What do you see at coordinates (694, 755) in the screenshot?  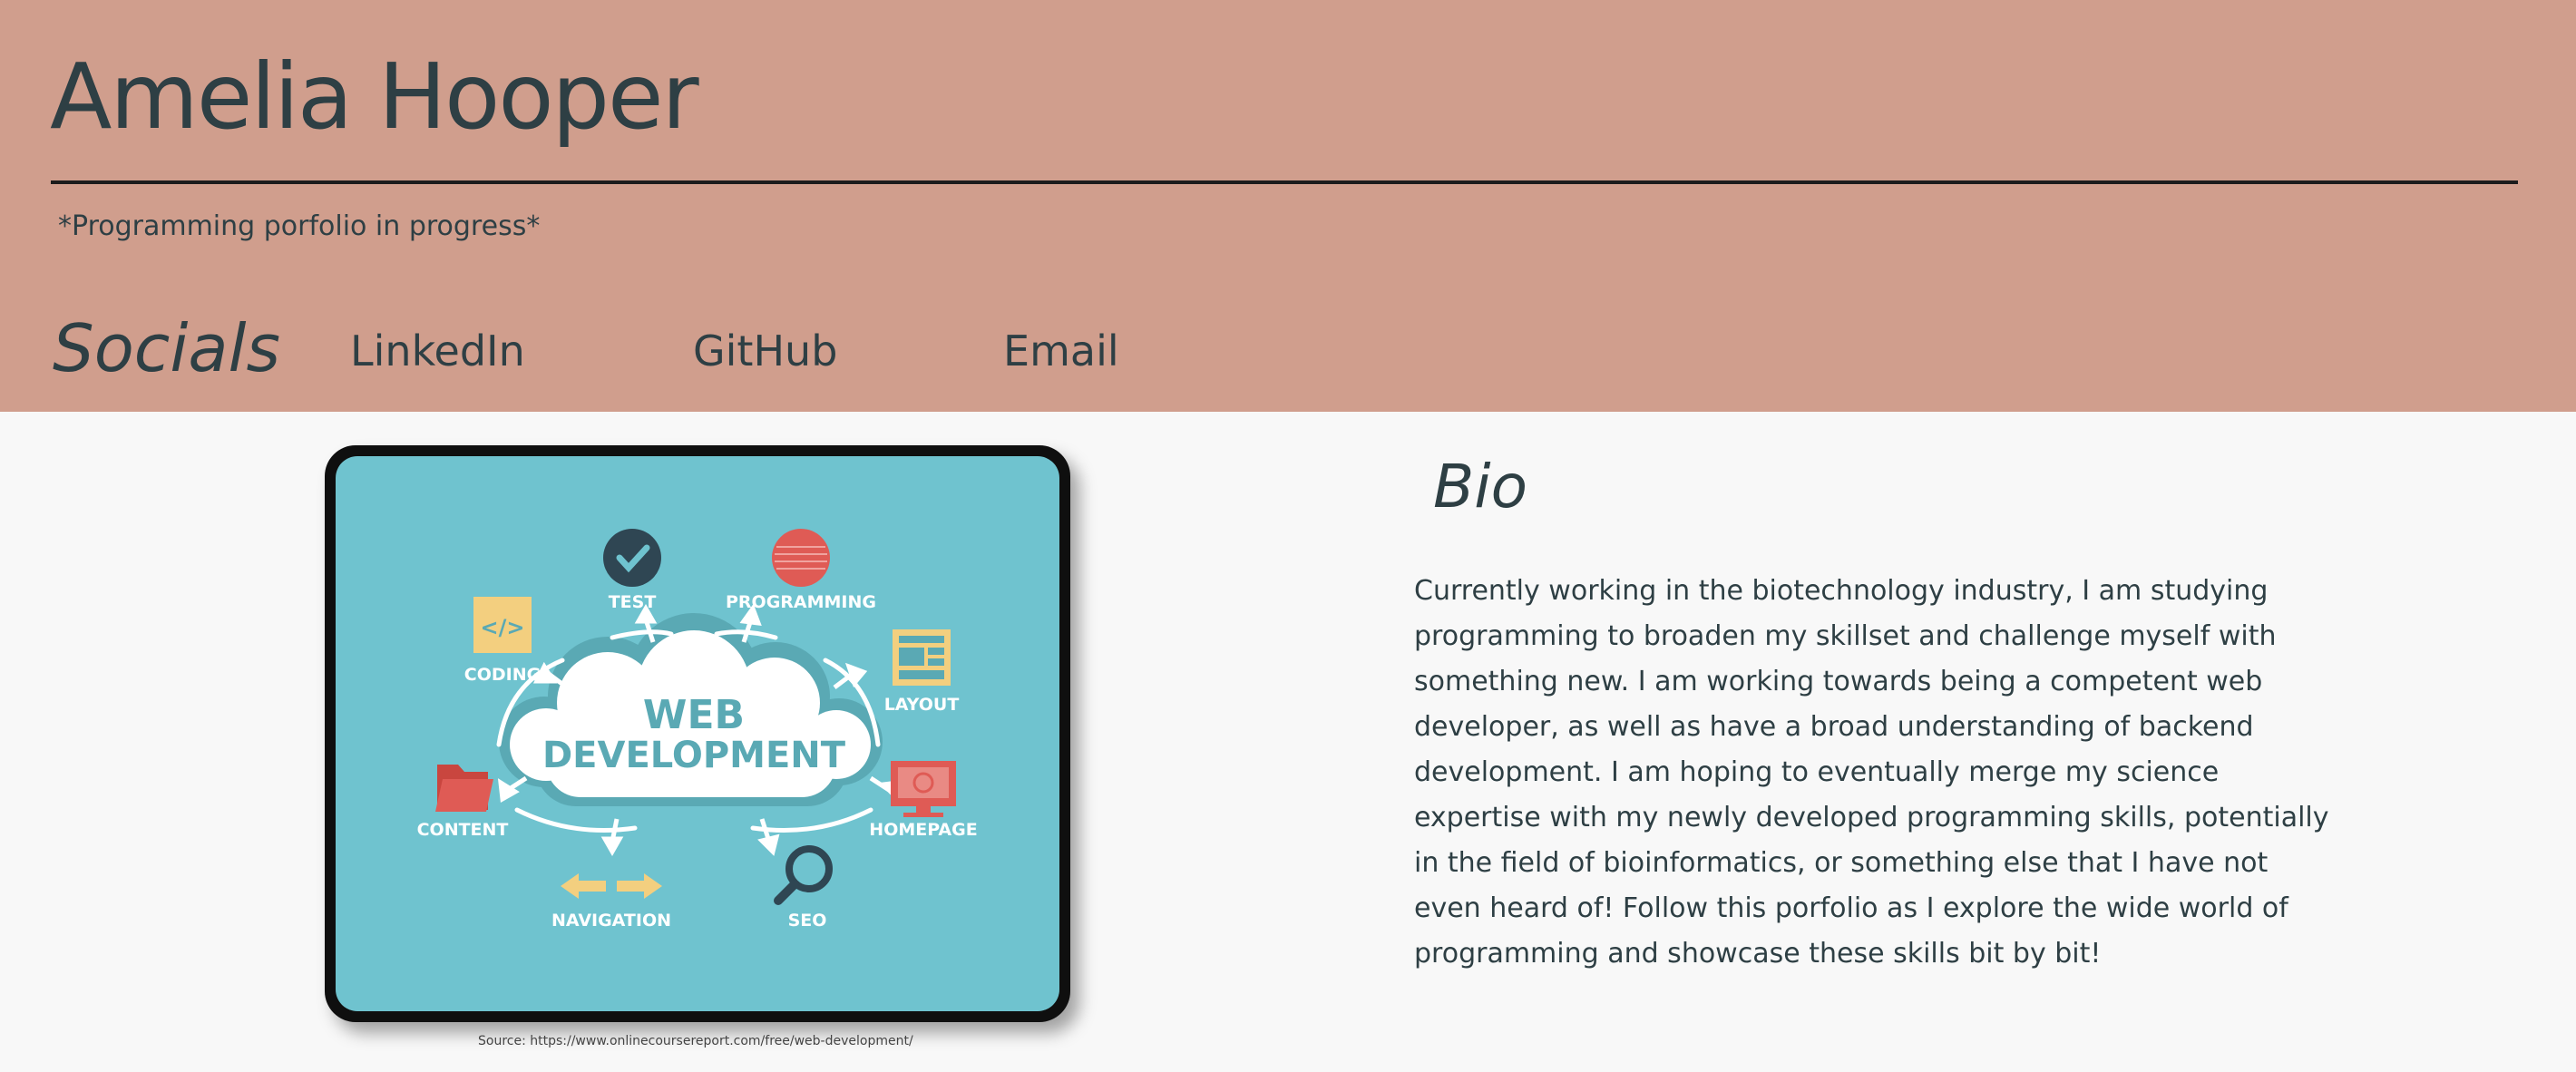 I see `cloud-text-line2: DEVELOPMENT` at bounding box center [694, 755].